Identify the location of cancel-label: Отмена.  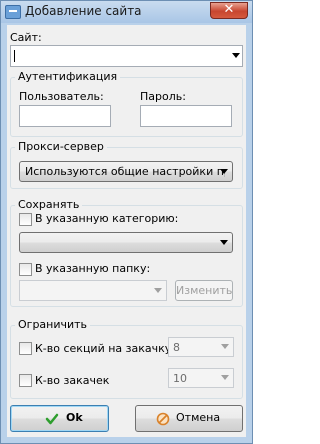
(198, 417).